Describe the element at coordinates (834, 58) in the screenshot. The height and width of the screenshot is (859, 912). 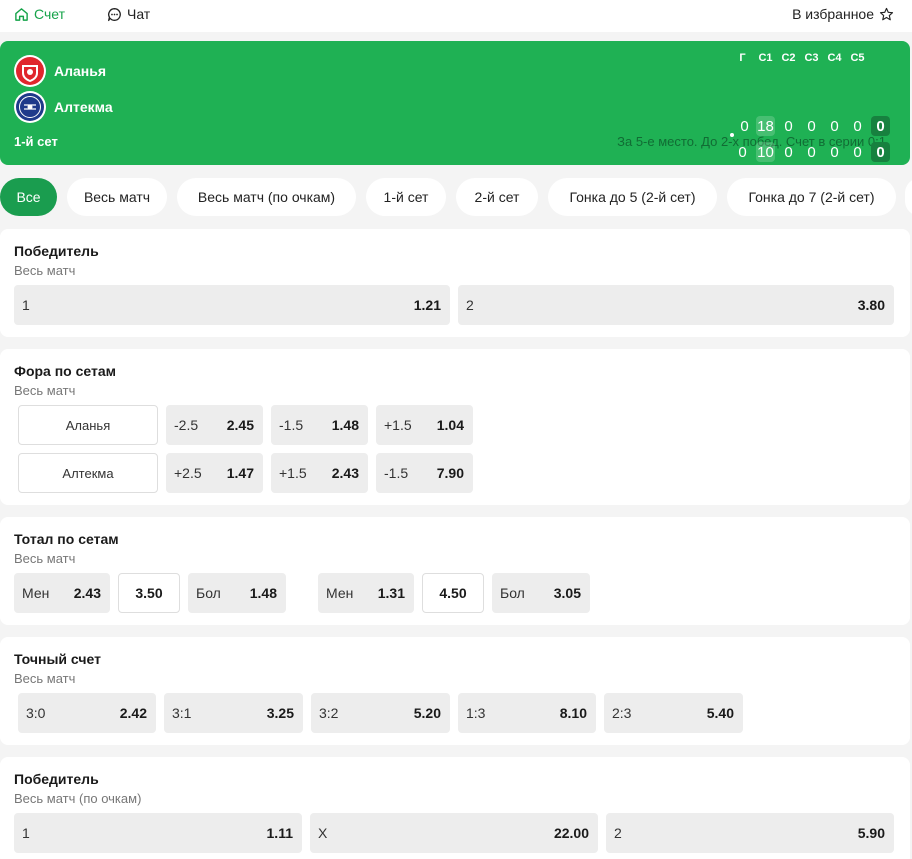
I see `score-header-set4: С4` at that location.